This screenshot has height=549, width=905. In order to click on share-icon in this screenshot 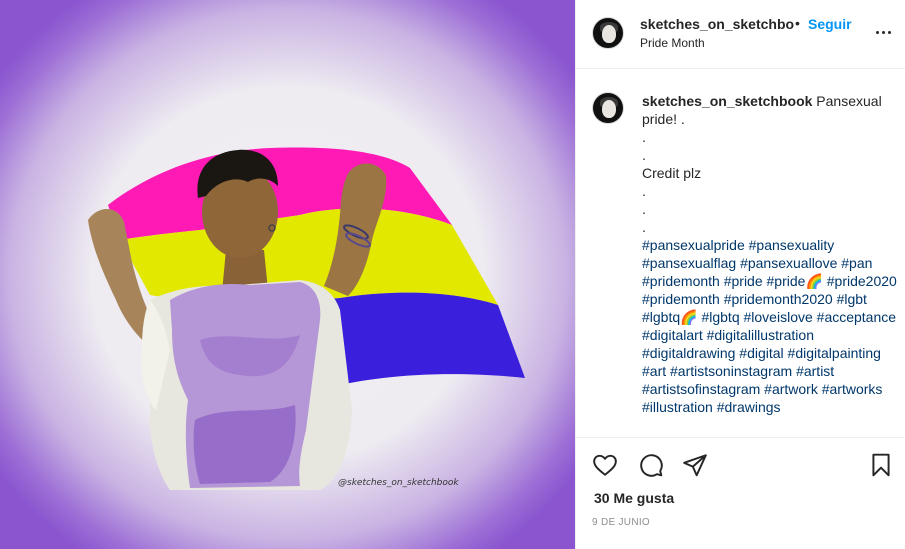, I will do `click(695, 465)`.